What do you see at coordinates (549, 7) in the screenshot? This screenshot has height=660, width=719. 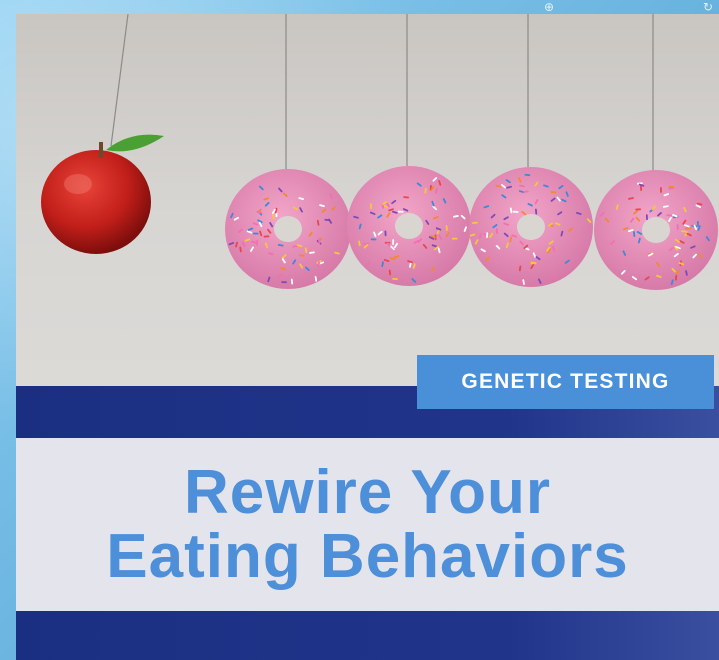 I see `add-icon: ⊕` at bounding box center [549, 7].